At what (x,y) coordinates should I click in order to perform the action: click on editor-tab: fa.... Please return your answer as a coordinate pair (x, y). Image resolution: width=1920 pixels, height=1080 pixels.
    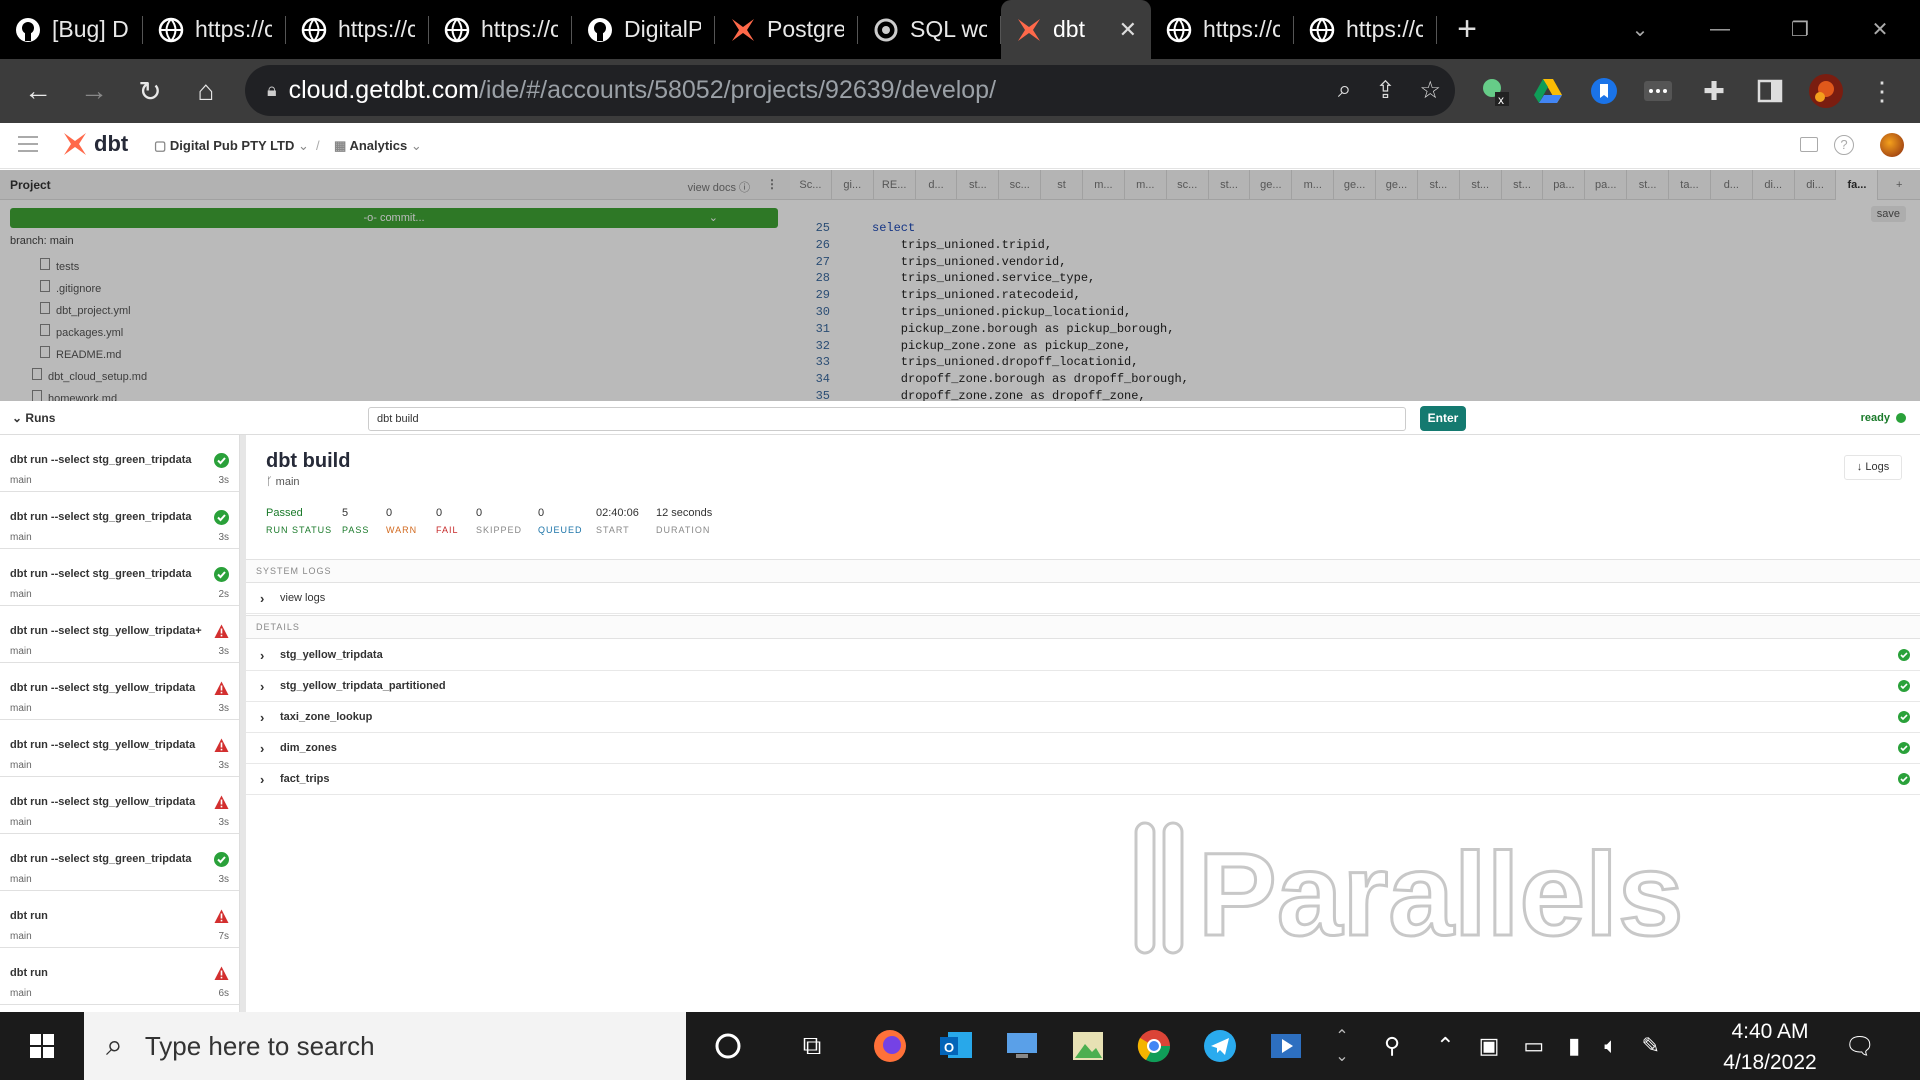
    Looking at the image, I should click on (1857, 184).